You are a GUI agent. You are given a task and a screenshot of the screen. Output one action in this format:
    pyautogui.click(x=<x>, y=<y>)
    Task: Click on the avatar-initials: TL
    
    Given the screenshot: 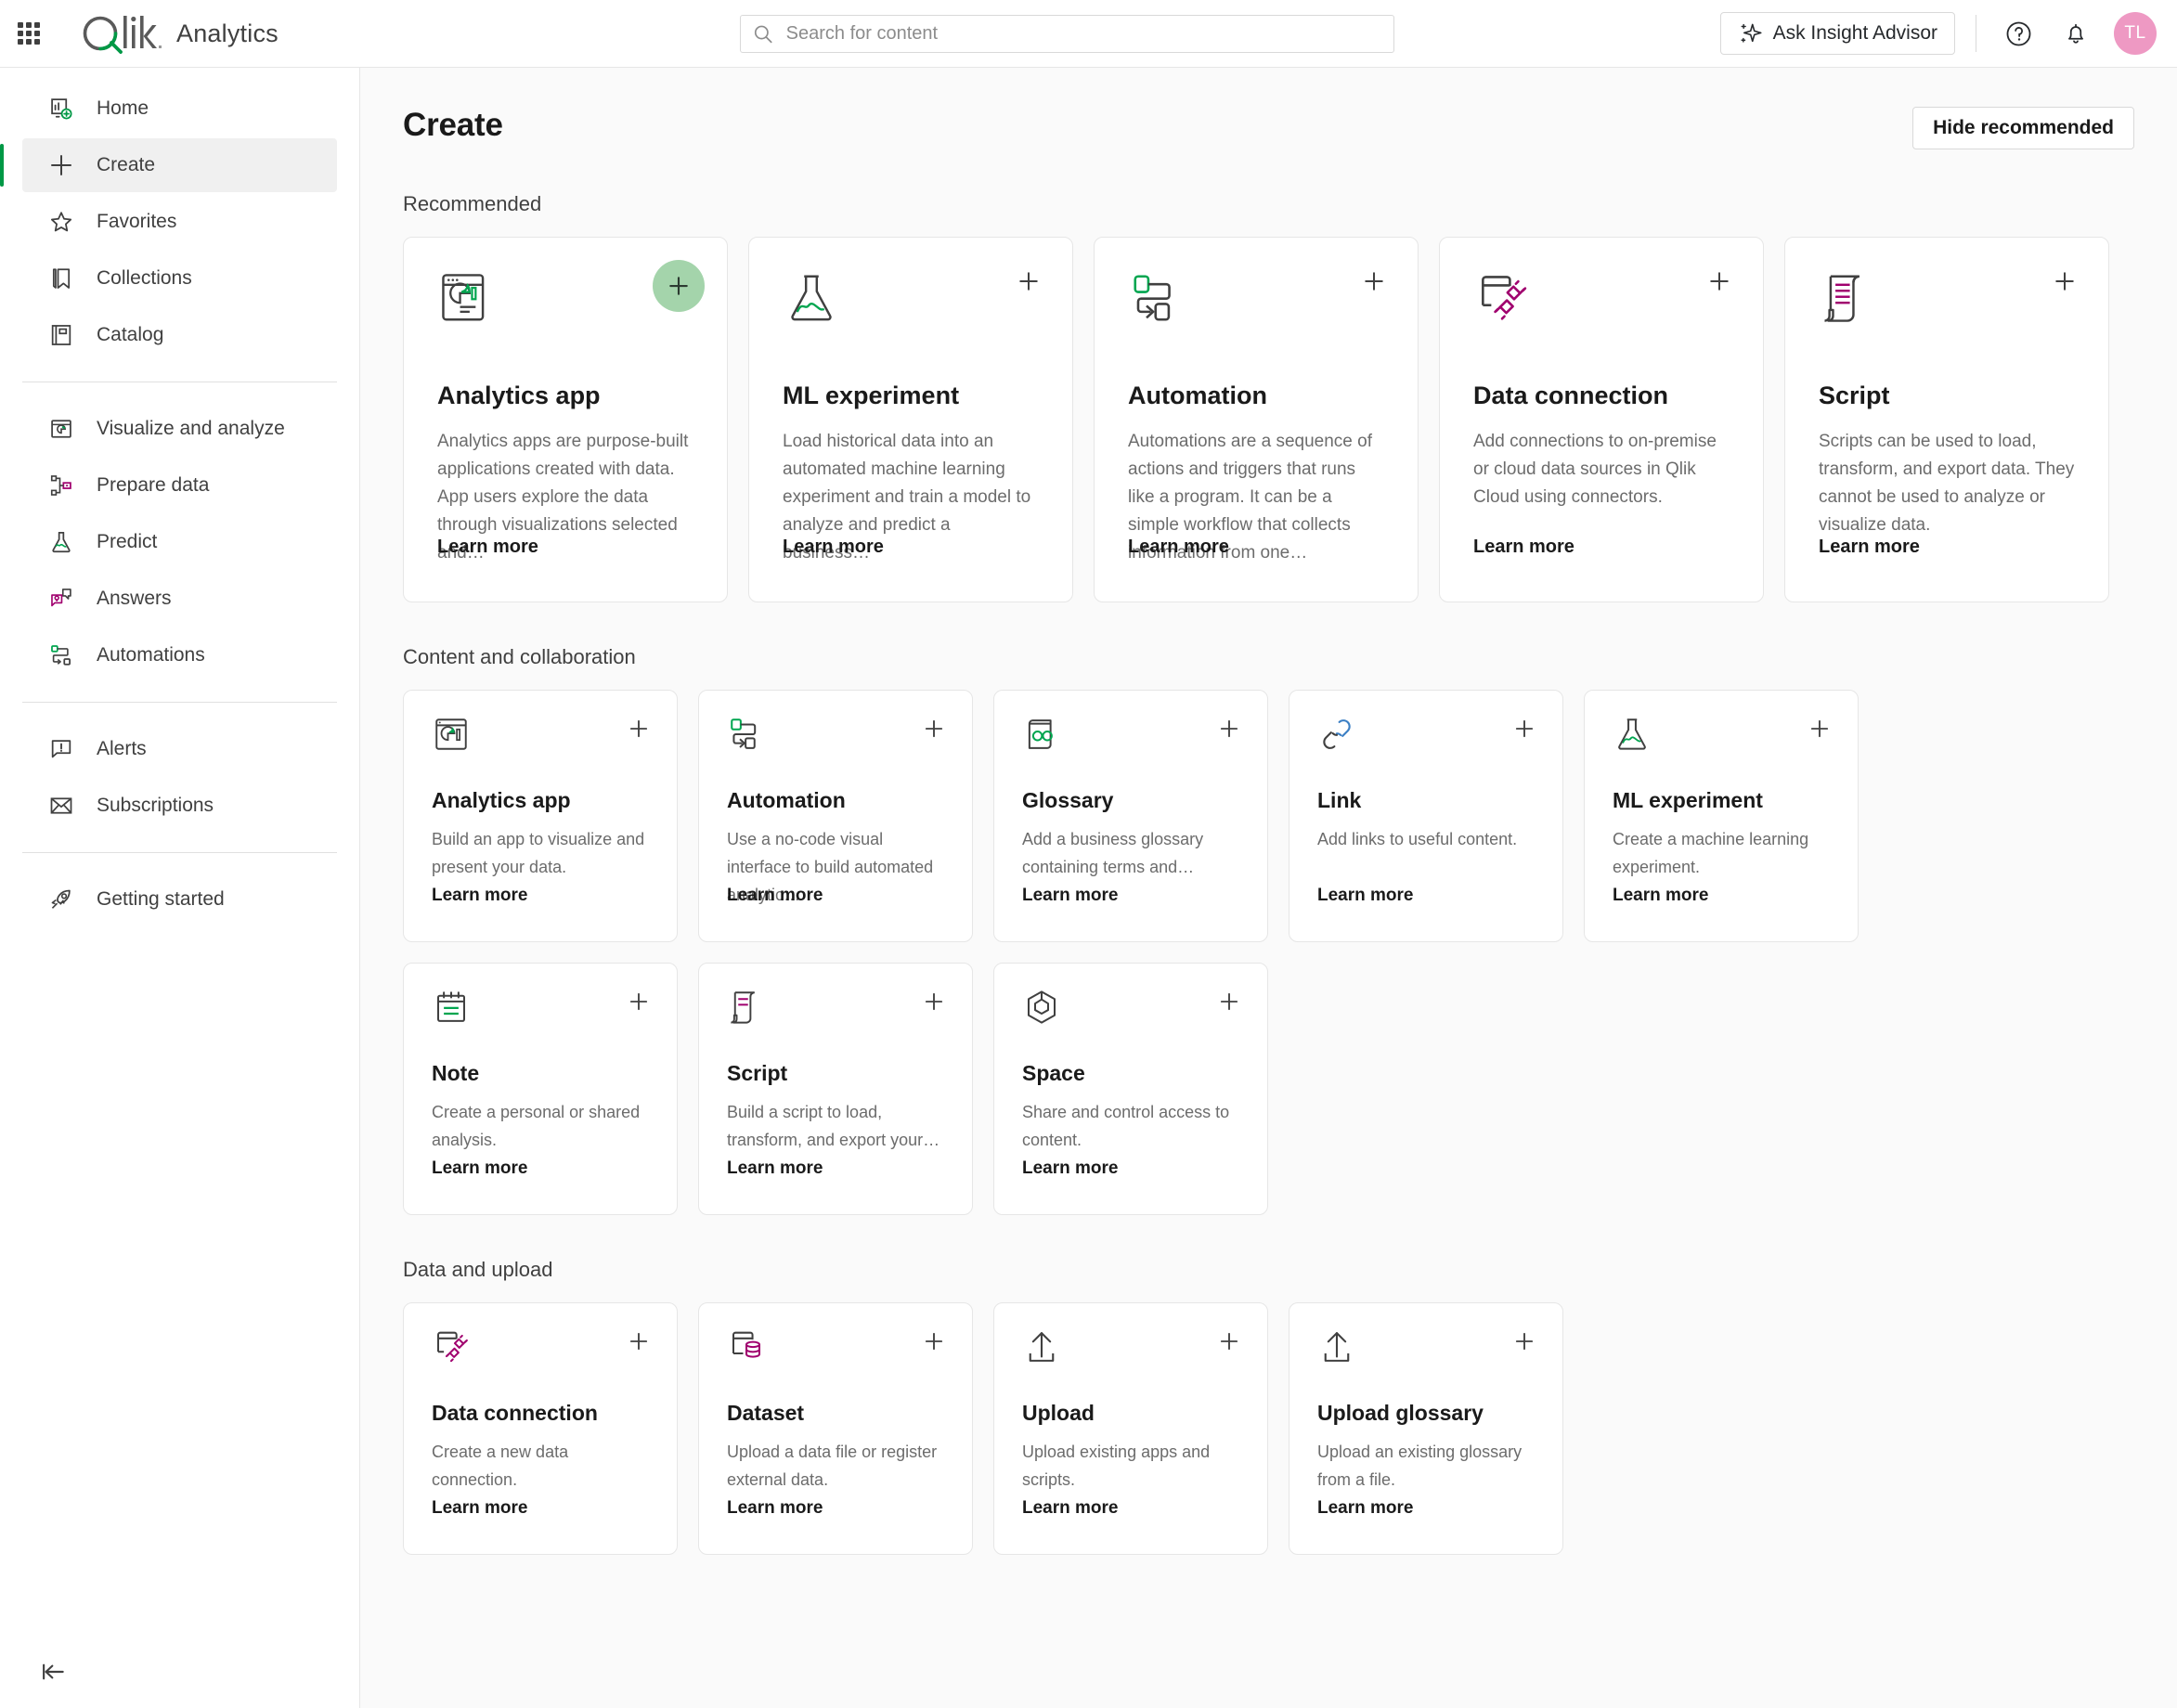 What is the action you would take?
    pyautogui.click(x=2135, y=33)
    